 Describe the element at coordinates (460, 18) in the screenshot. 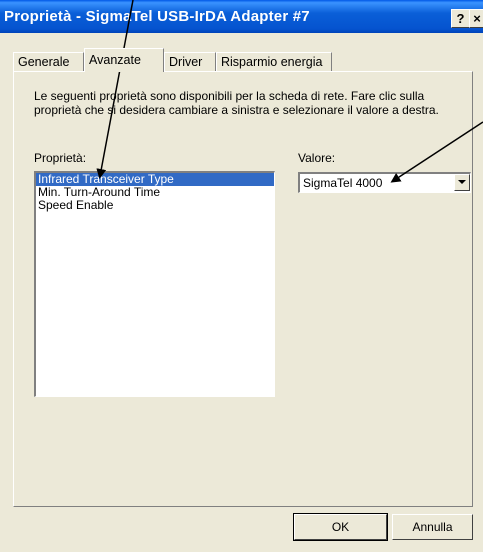

I see `help-button: ?` at that location.